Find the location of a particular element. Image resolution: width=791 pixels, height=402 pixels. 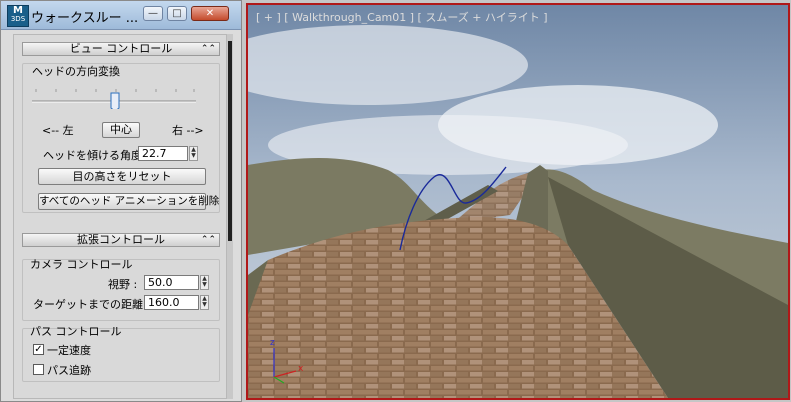

panel-scrollbar-thumb is located at coordinates (230, 141).